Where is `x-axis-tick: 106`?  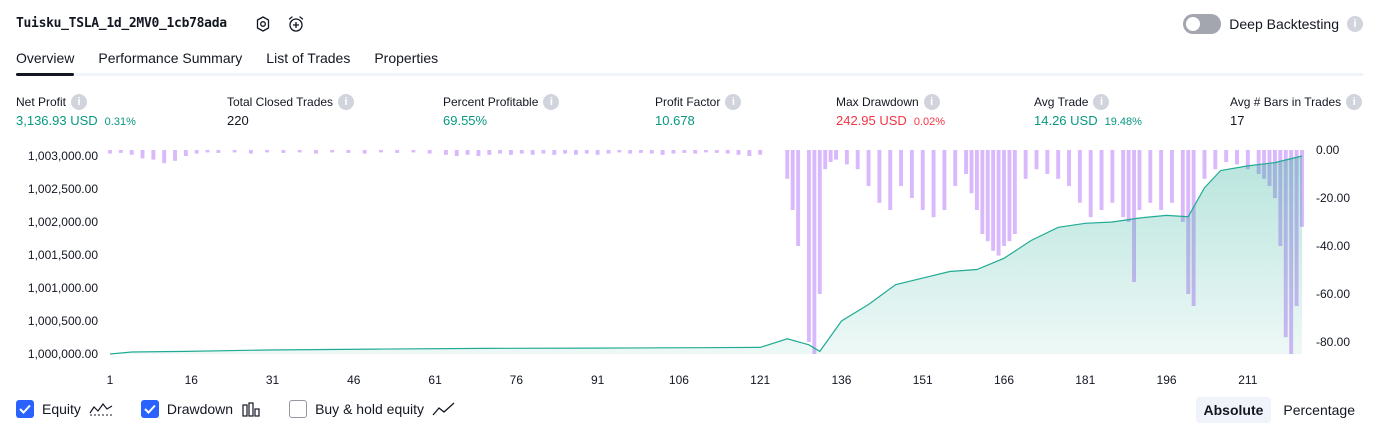 x-axis-tick: 106 is located at coordinates (679, 380).